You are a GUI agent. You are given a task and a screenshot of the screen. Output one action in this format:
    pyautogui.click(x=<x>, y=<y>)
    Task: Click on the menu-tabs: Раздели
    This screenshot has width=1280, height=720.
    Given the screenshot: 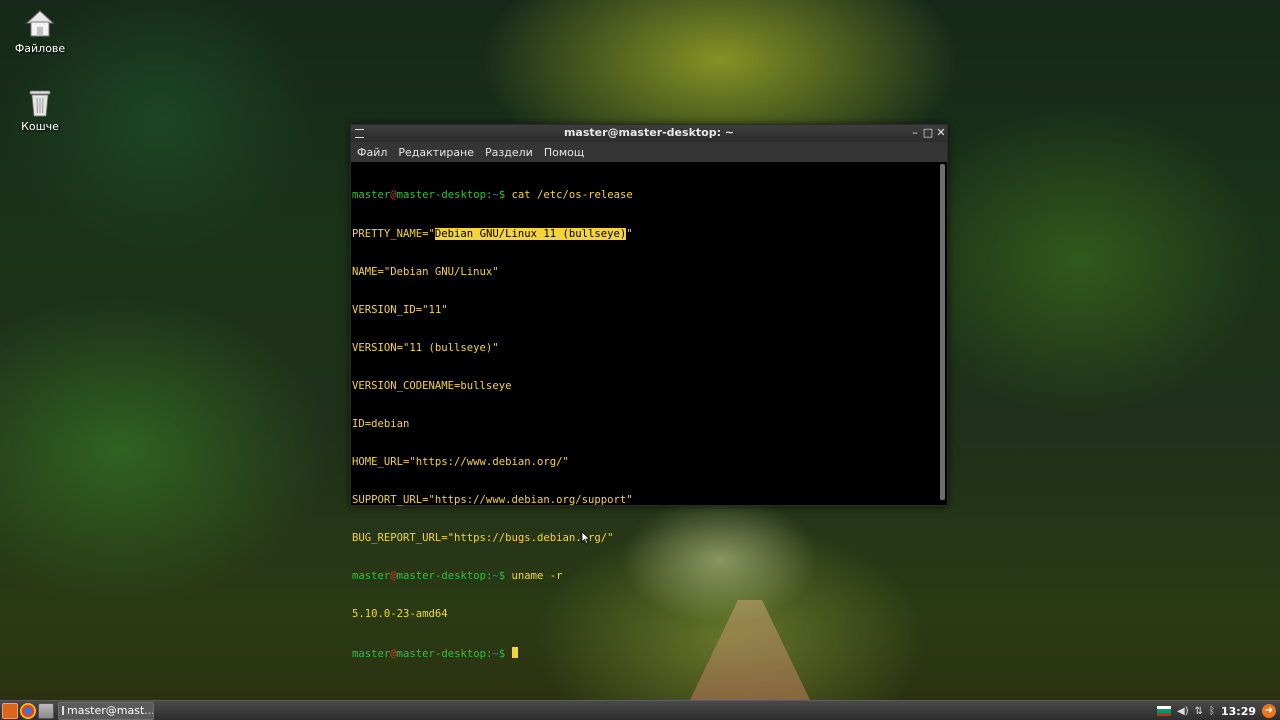 What is the action you would take?
    pyautogui.click(x=509, y=152)
    